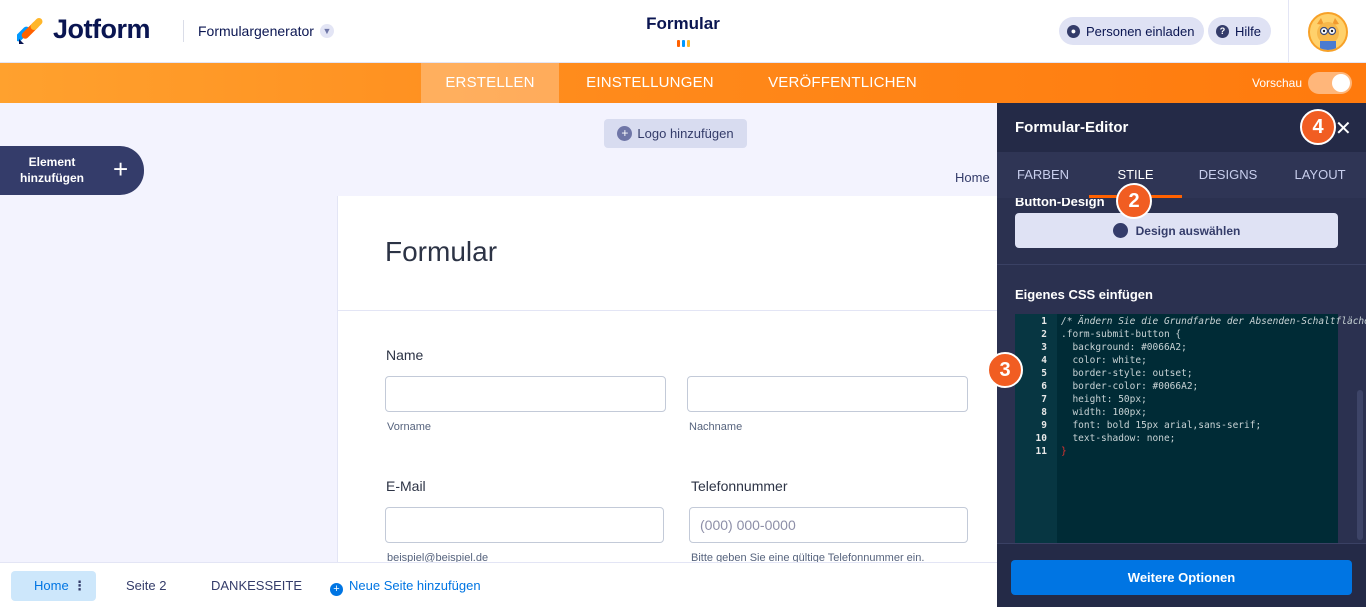 This screenshot has width=1366, height=607. What do you see at coordinates (1130, 386) in the screenshot?
I see `code-line: border-color: #0066A2;` at bounding box center [1130, 386].